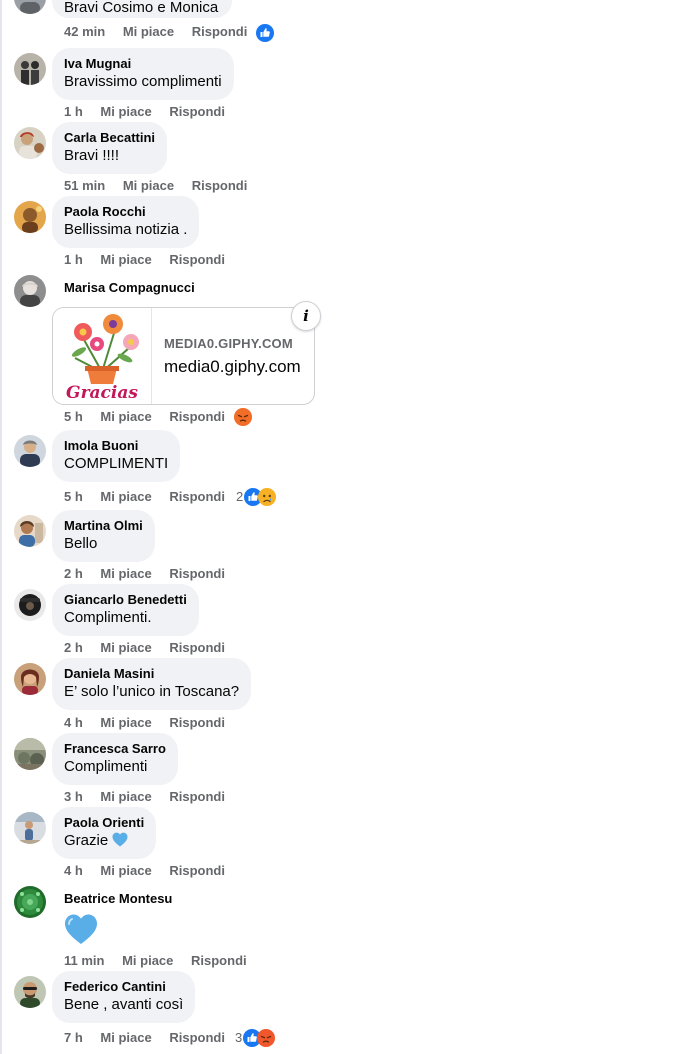 The width and height of the screenshot is (700, 1054). I want to click on link-domain: MEDIA0.GIPHY.COM, so click(228, 343).